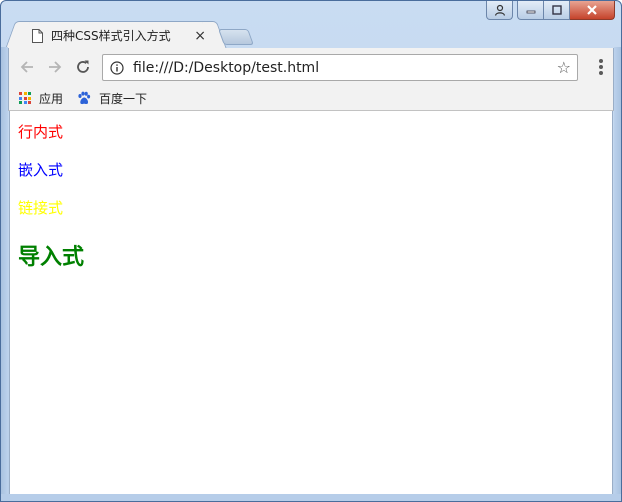  I want to click on bookmark-apps: 应用, so click(41, 98).